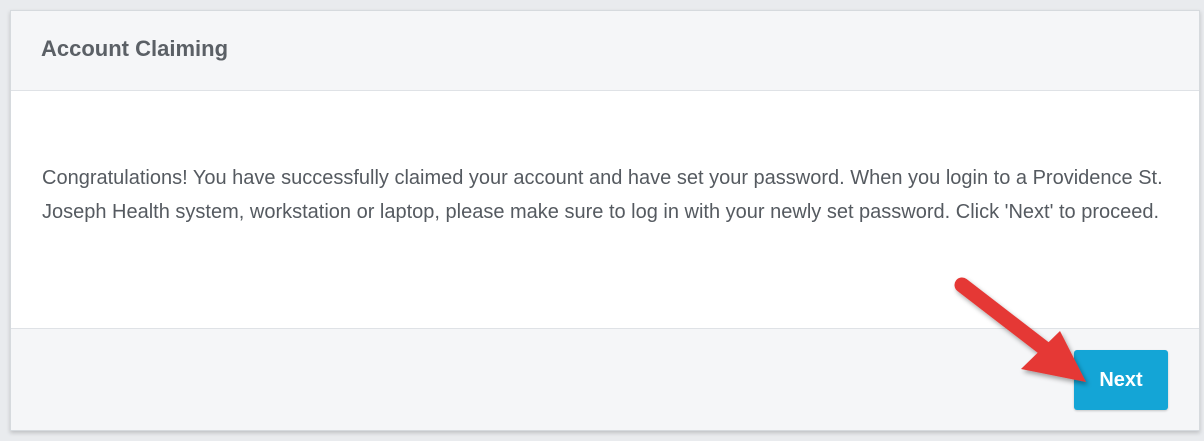 The width and height of the screenshot is (1204, 441). I want to click on next-button: Next, so click(1121, 380).